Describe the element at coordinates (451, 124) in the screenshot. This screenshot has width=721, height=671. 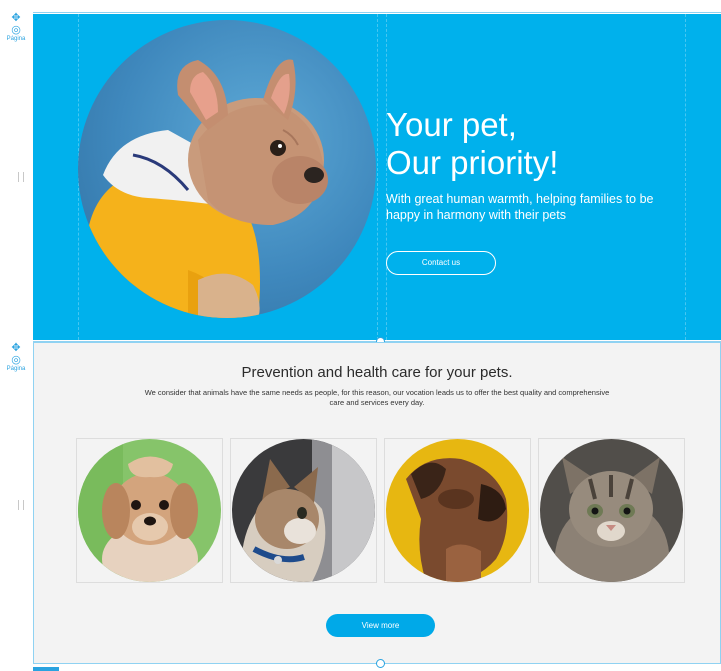
I see `hero-title-line1: Your pet,` at that location.